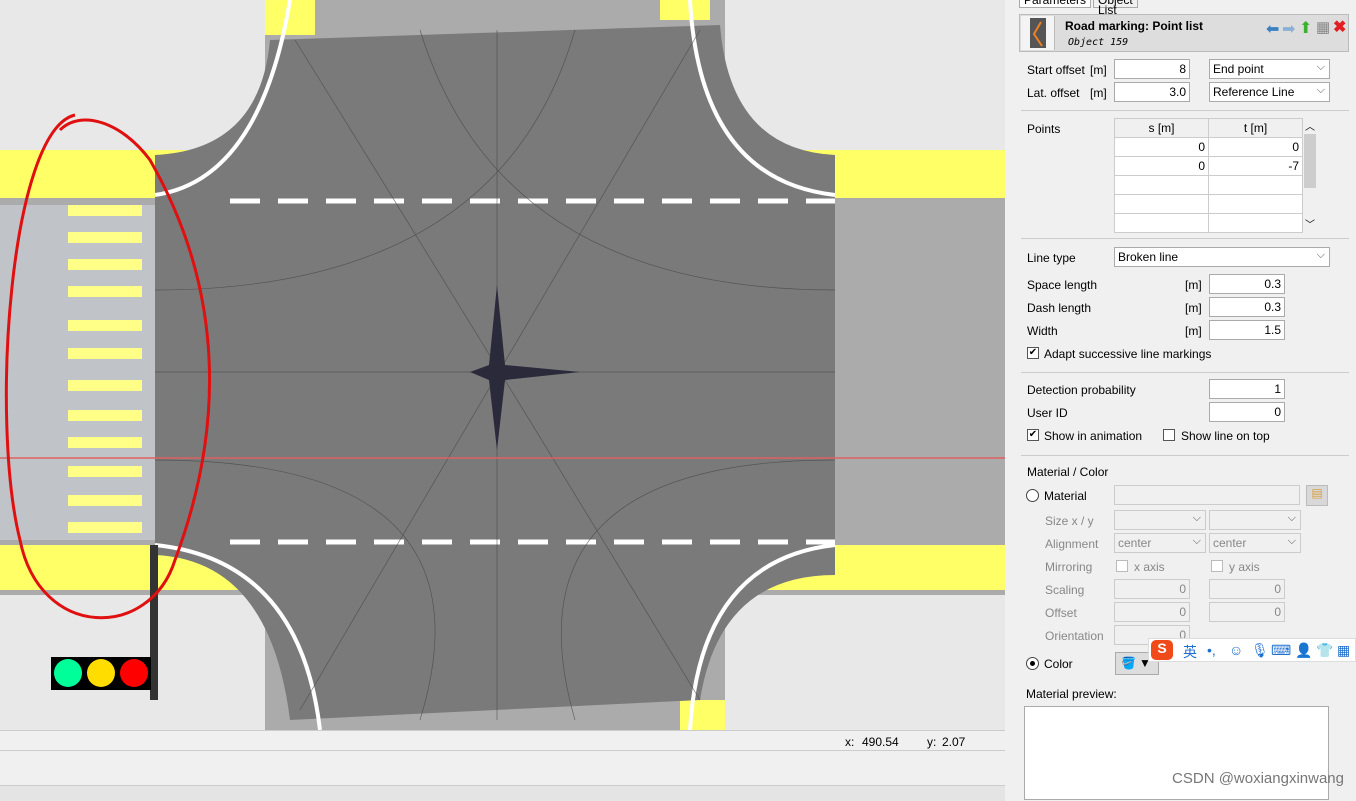 This screenshot has width=1356, height=801. I want to click on offset-label: Offset, so click(1061, 613).